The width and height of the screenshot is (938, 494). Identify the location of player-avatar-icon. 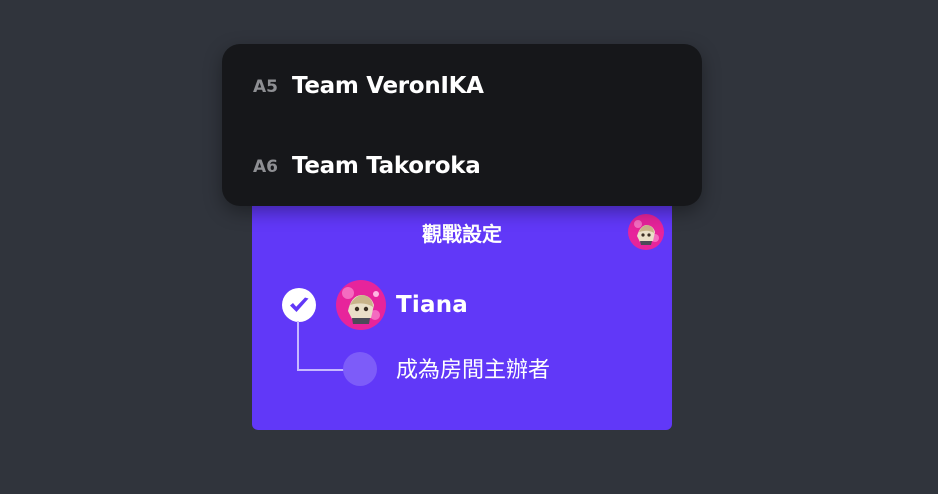
(646, 232).